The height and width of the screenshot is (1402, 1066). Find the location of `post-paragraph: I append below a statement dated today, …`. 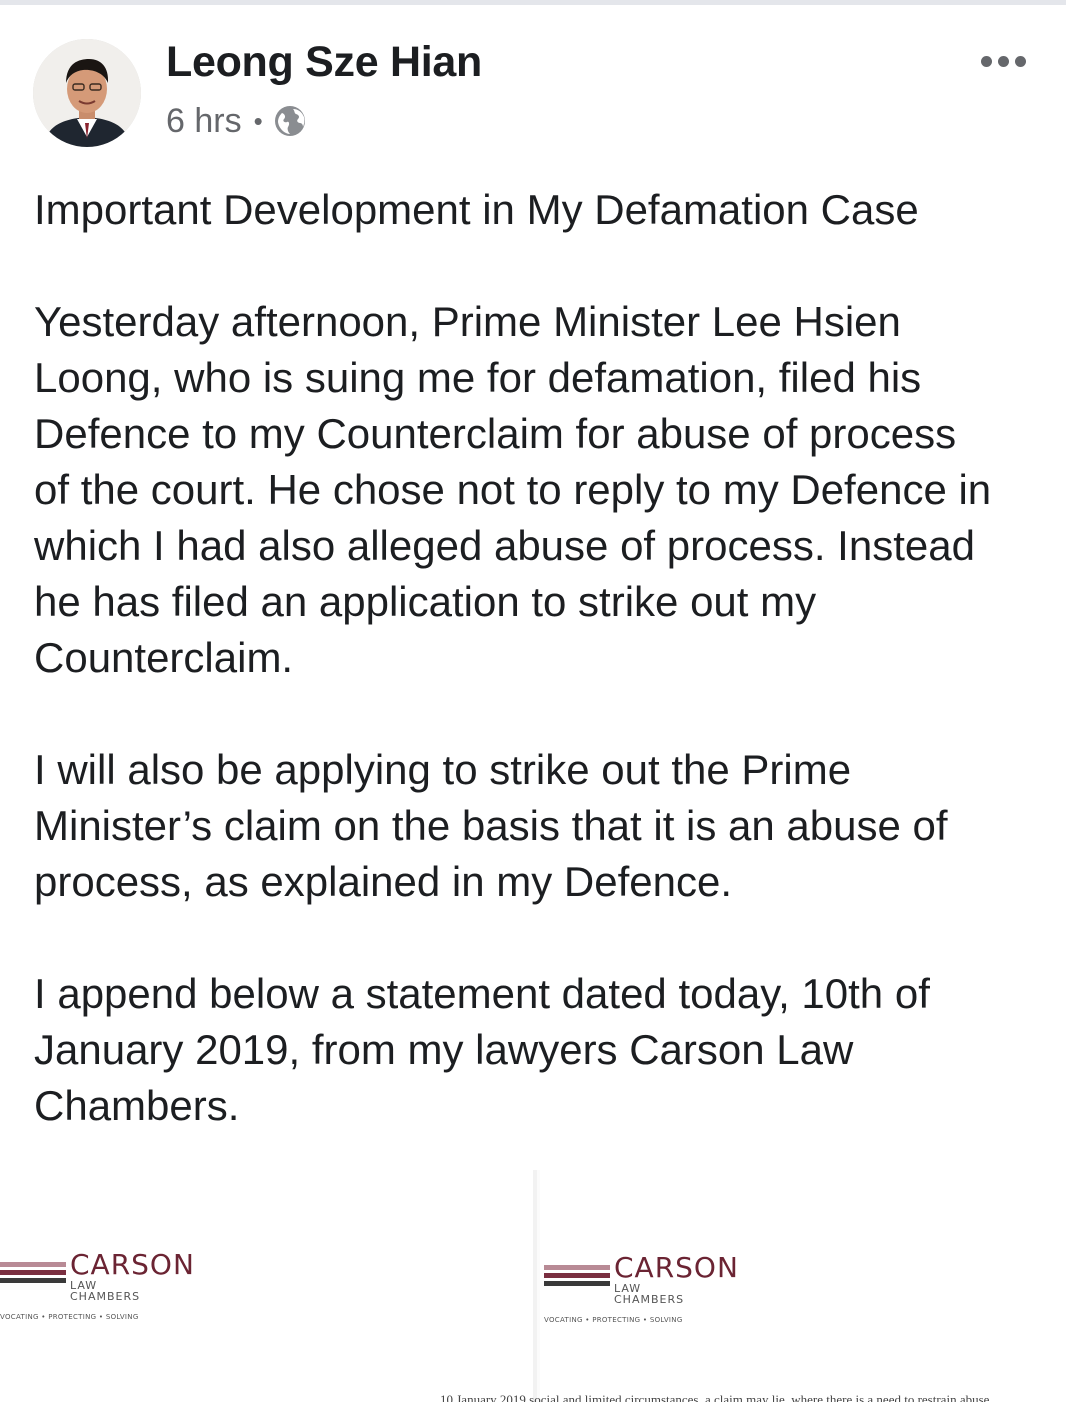

post-paragraph: I append below a statement dated today, … is located at coordinates (482, 1049).